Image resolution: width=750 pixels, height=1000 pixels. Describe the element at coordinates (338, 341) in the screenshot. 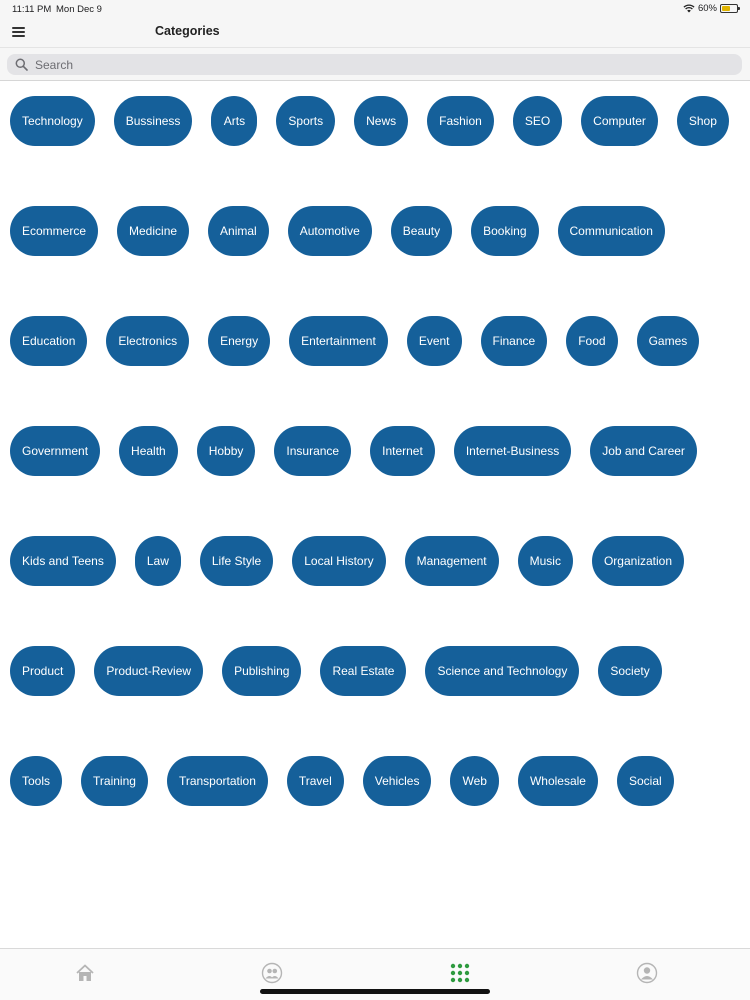

I see `category-chip: Entertainment` at that location.